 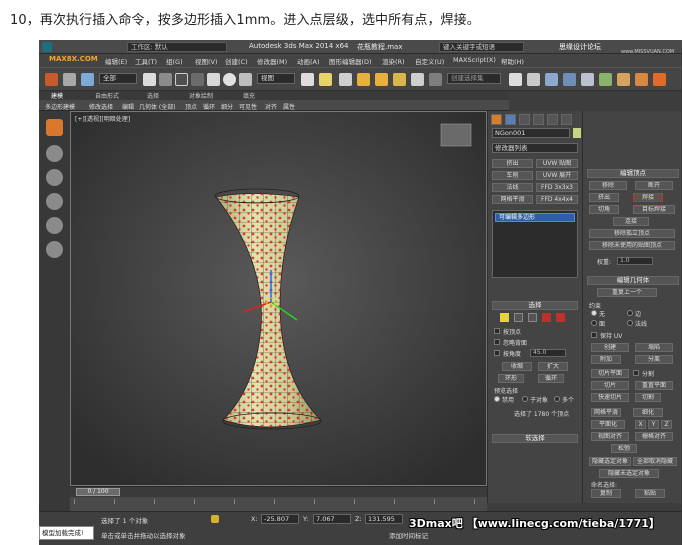 What do you see at coordinates (654, 385) in the screenshot?
I see `reset-plane-button: 重置平面` at bounding box center [654, 385].